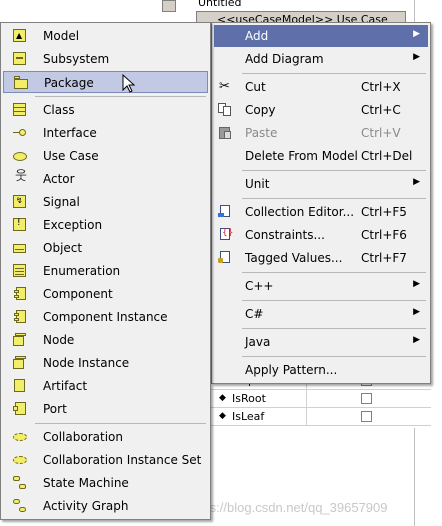 This screenshot has width=442, height=526. I want to click on node-icon, so click(20, 340).